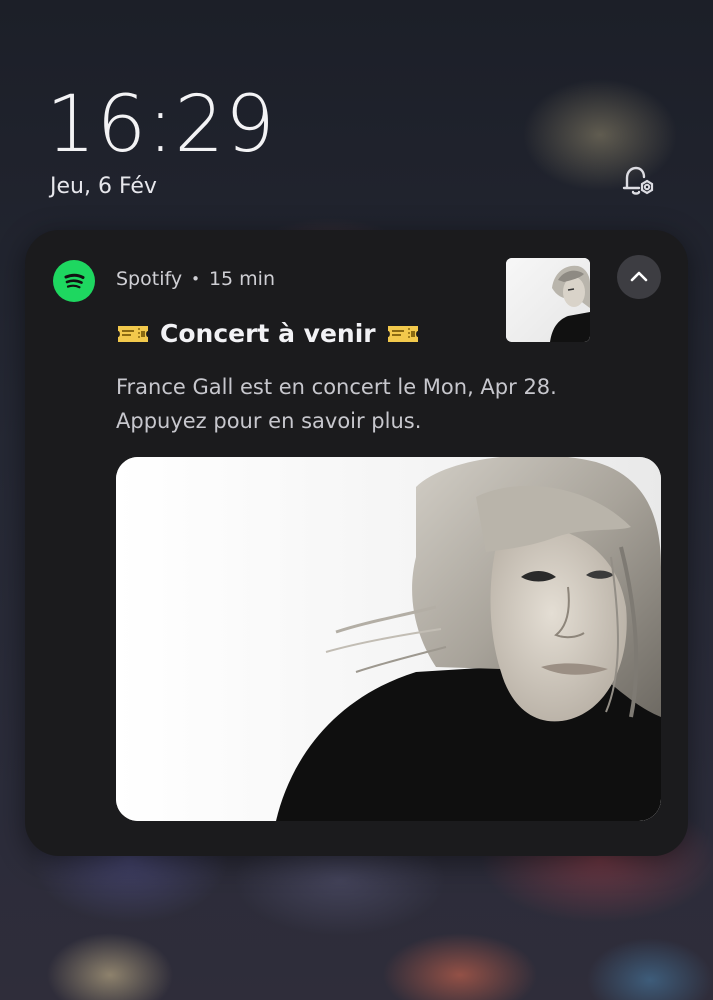 Image resolution: width=713 pixels, height=1000 pixels. Describe the element at coordinates (241, 279) in the screenshot. I see `elapsed-time: 15 min` at that location.